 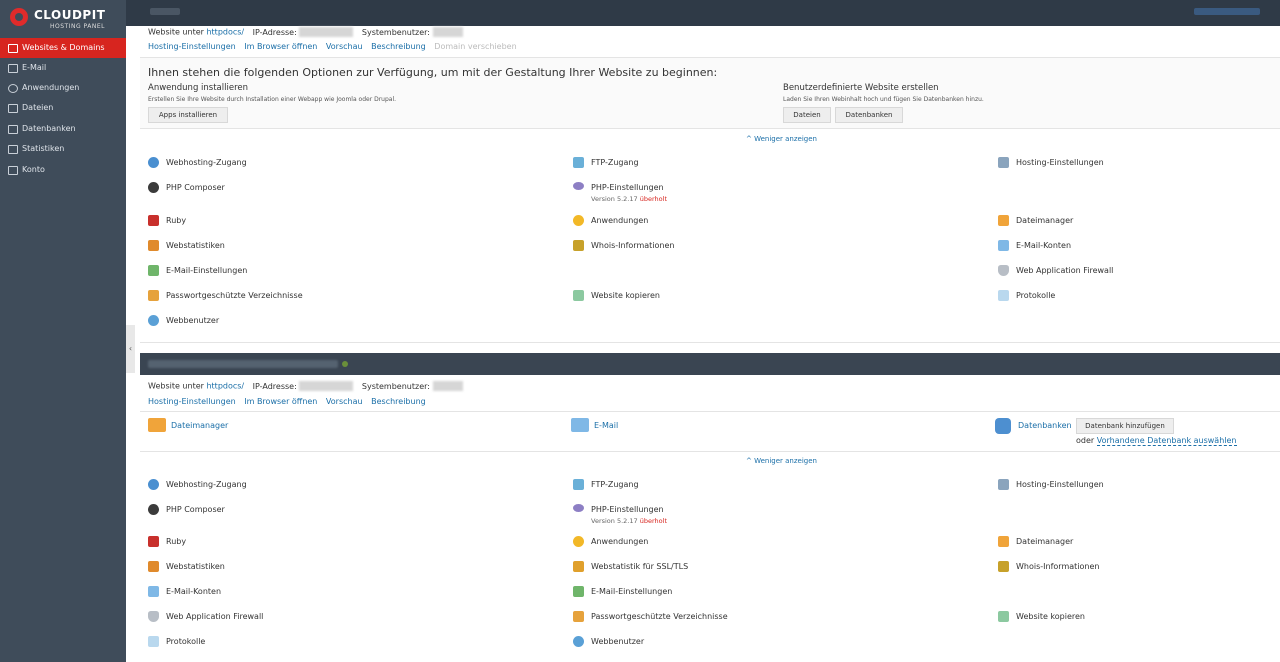 What do you see at coordinates (243, 364) in the screenshot?
I see `domain-name-redacted` at bounding box center [243, 364].